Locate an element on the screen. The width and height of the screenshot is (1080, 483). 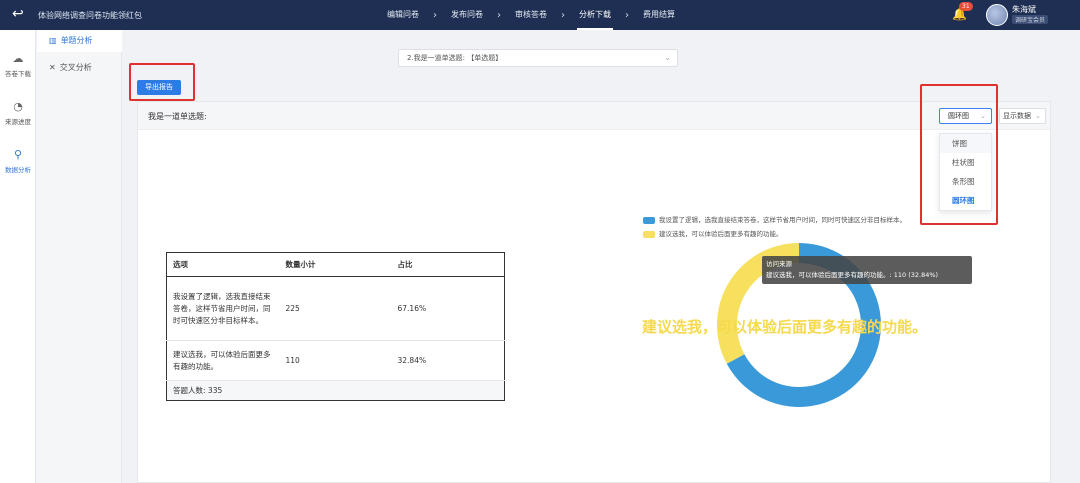
export-report-button: 导出报告 is located at coordinates (159, 87).